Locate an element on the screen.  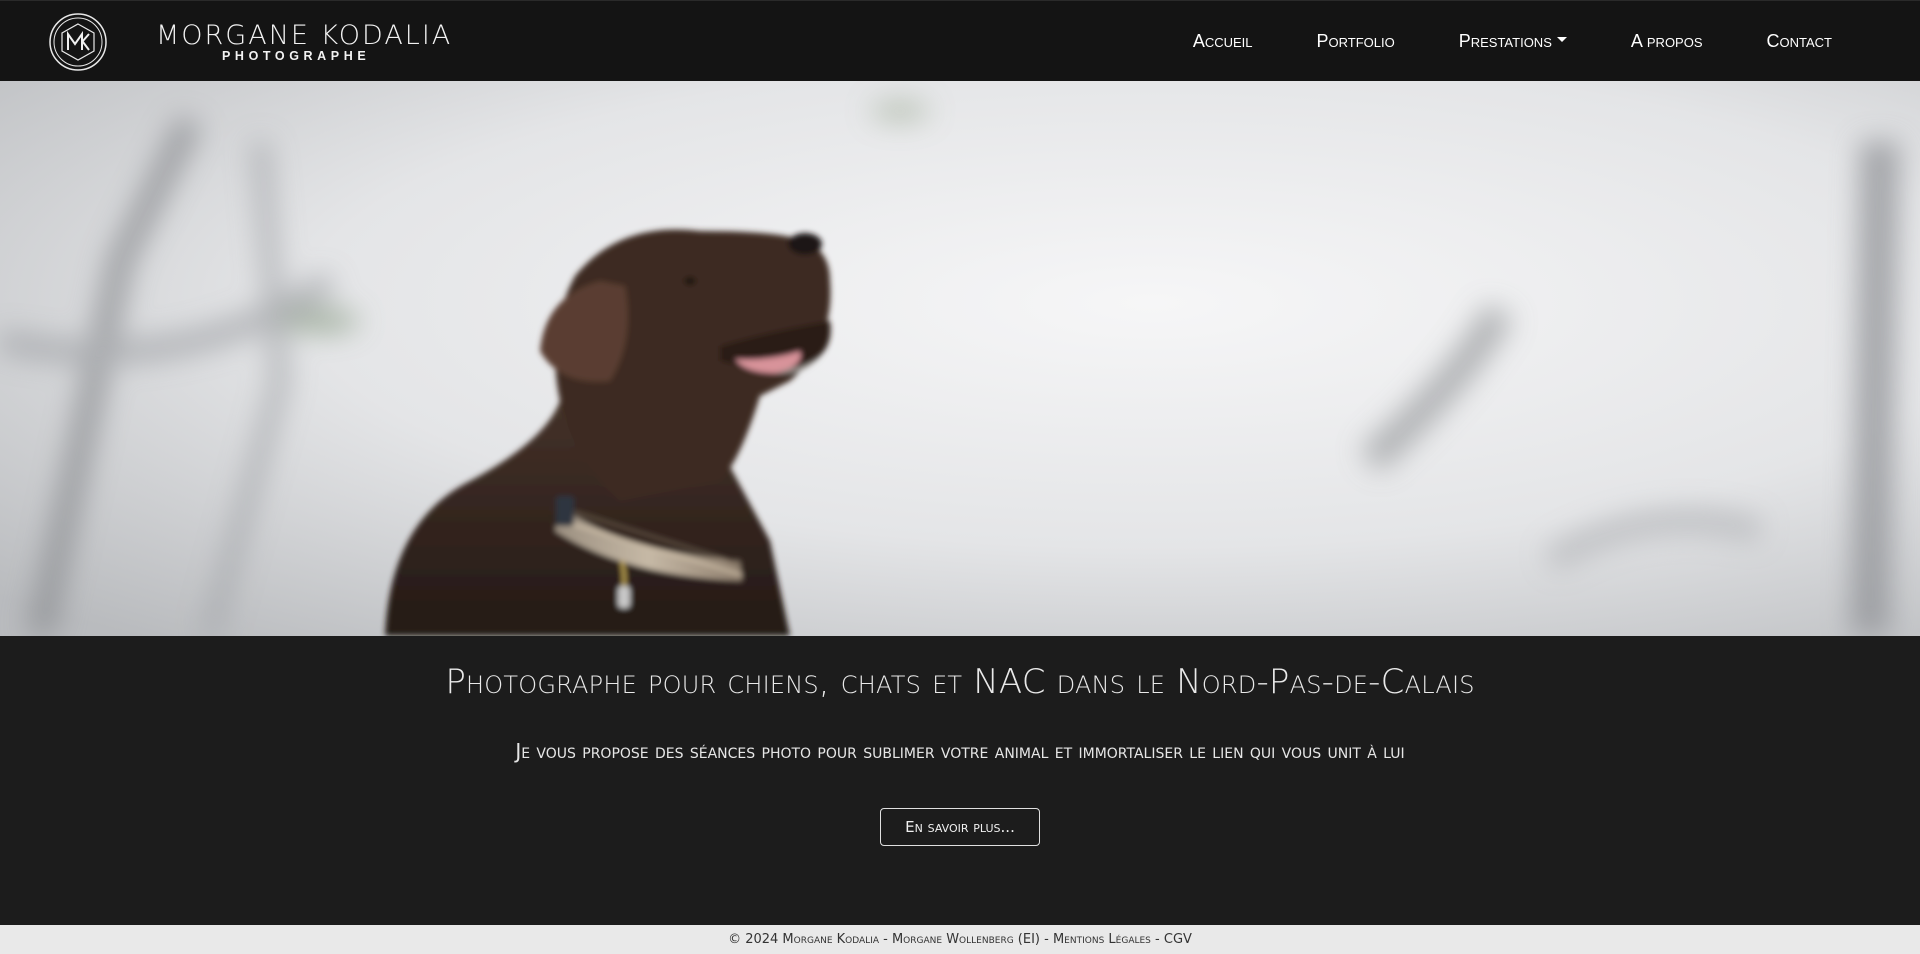
brand-tagline: PHOTOGRAPHE is located at coordinates (296, 56).